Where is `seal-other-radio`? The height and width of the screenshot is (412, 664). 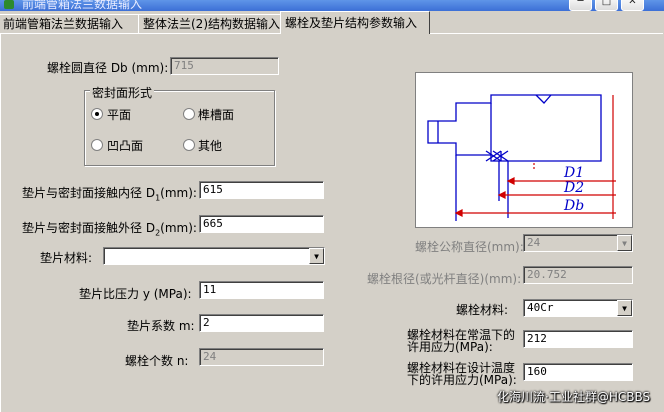 seal-other-radio is located at coordinates (189, 145).